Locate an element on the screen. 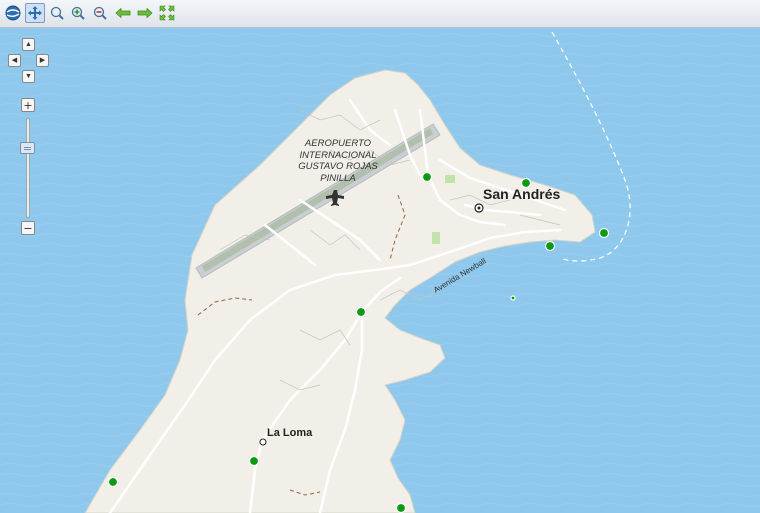  pan-left-button: ◀ is located at coordinates (14, 60).